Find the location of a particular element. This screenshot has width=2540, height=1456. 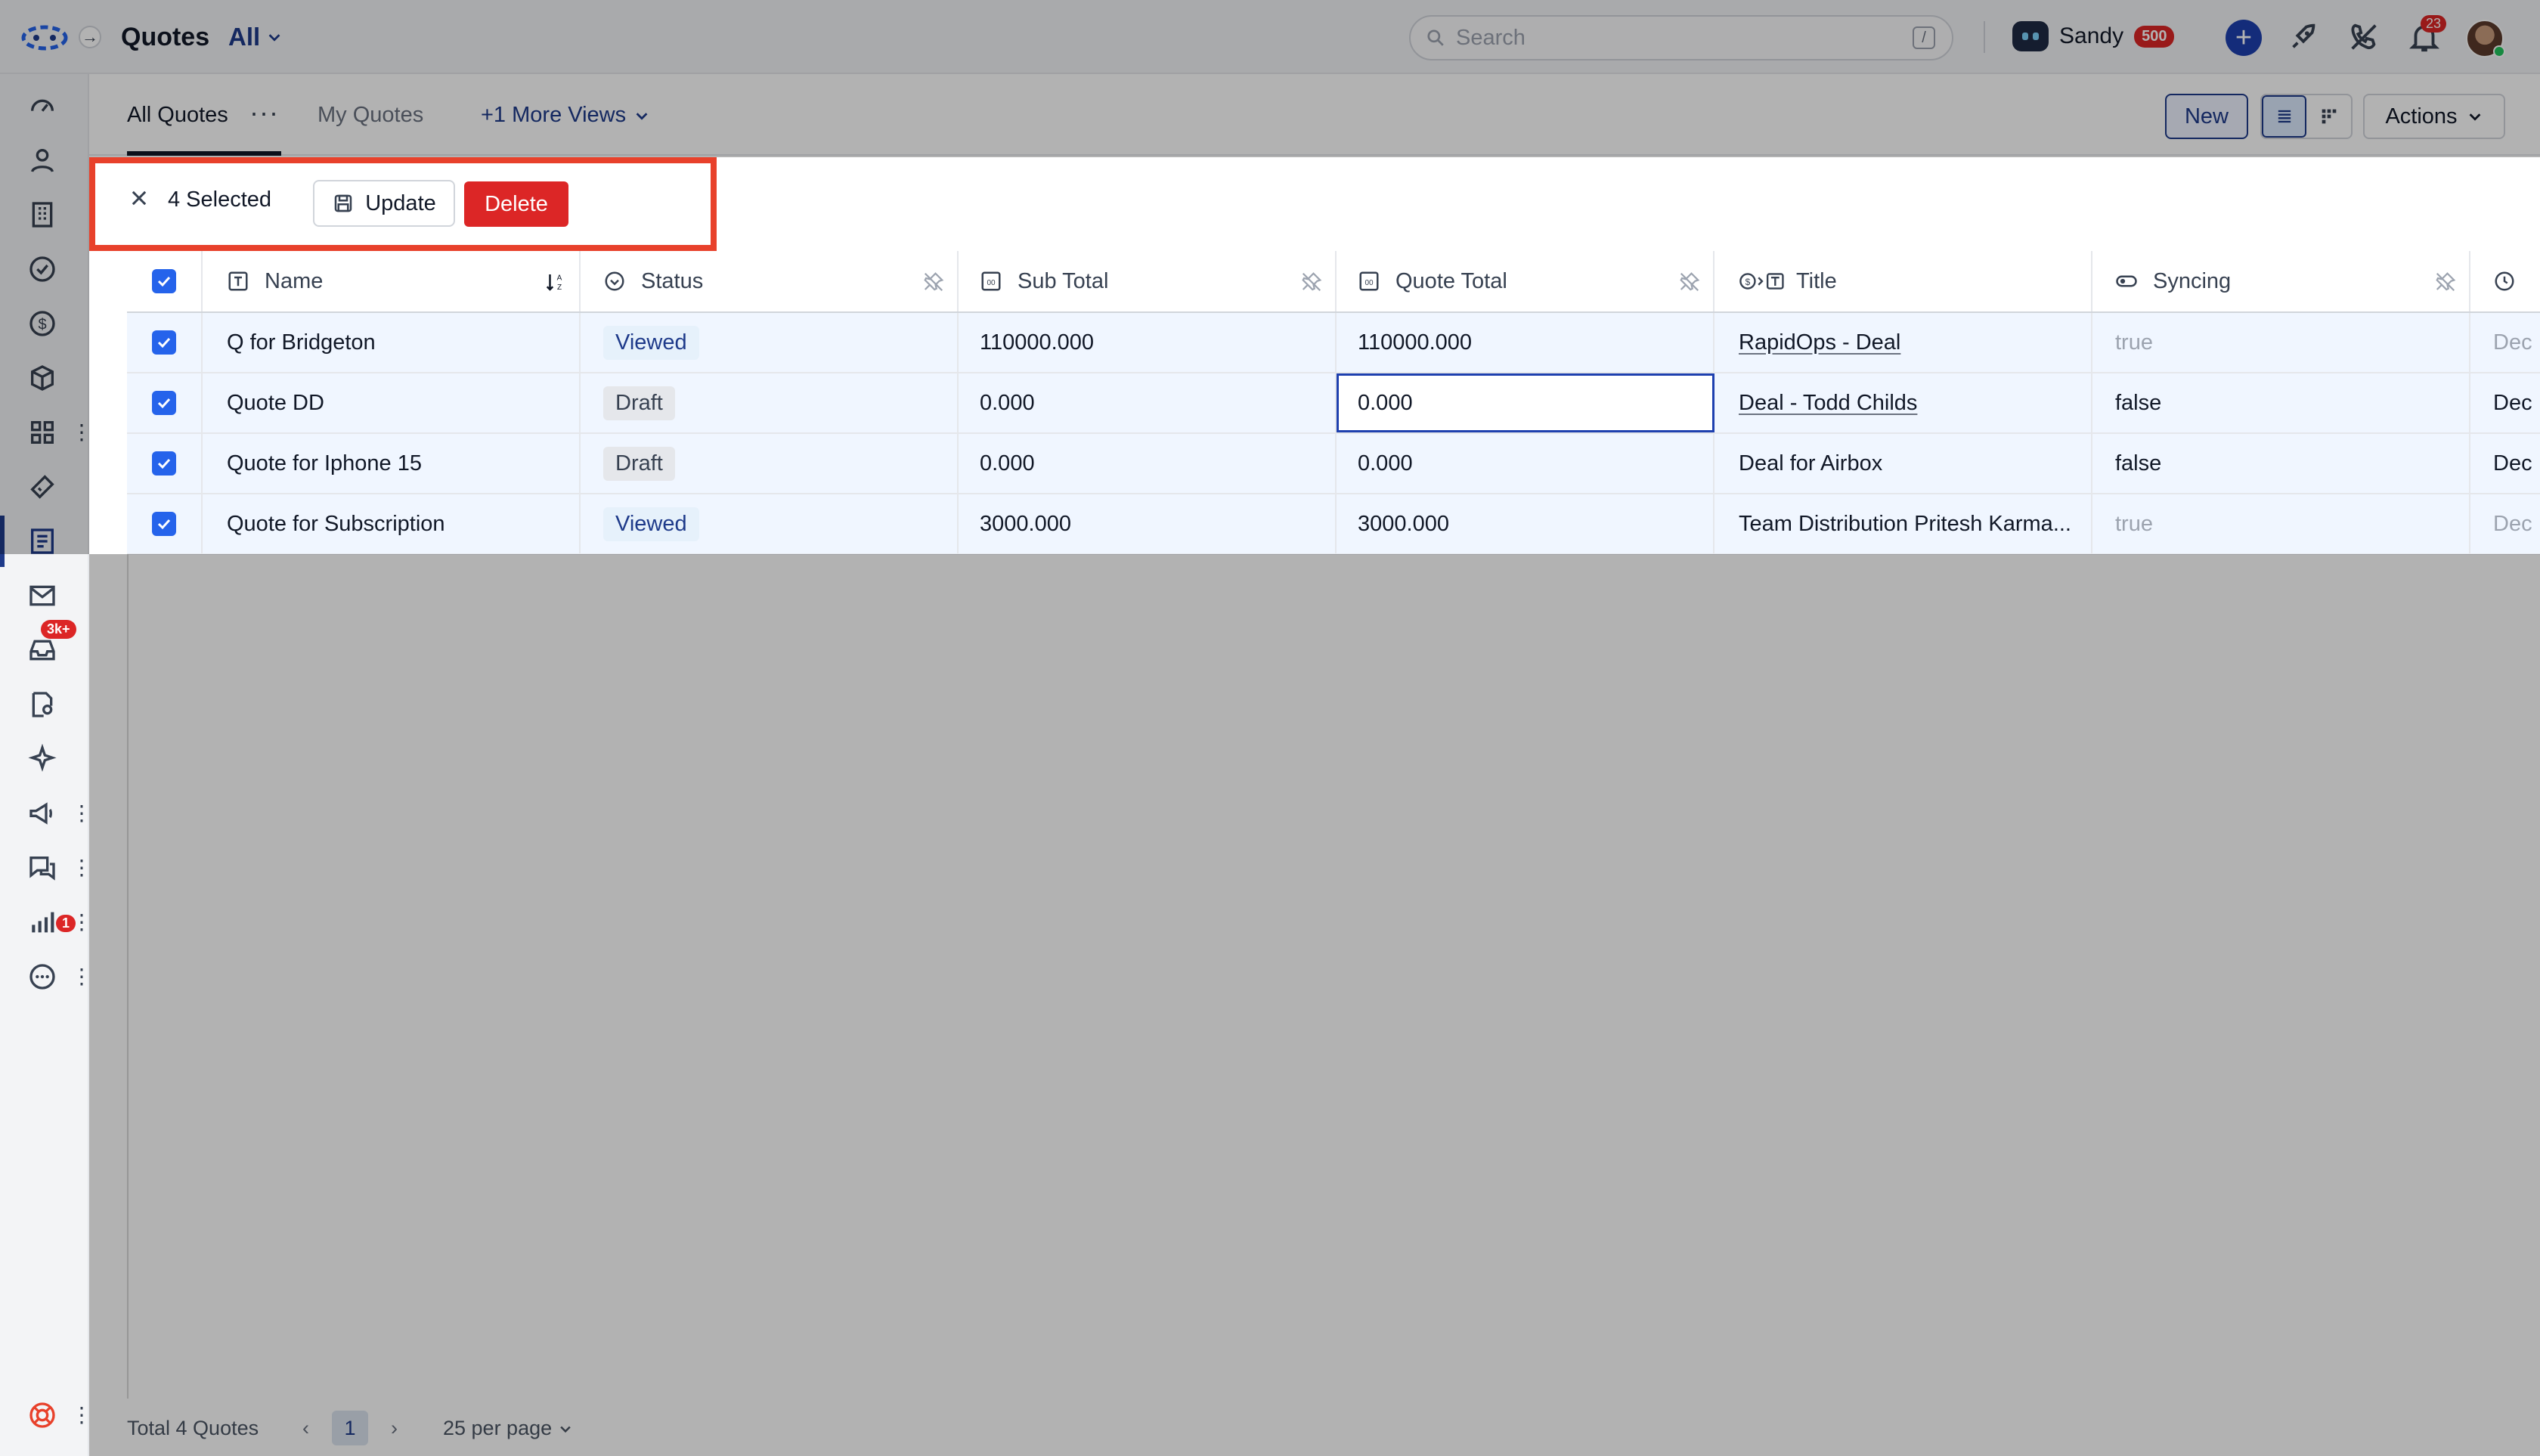

quote-name: Quote for Subscription is located at coordinates (392, 523).